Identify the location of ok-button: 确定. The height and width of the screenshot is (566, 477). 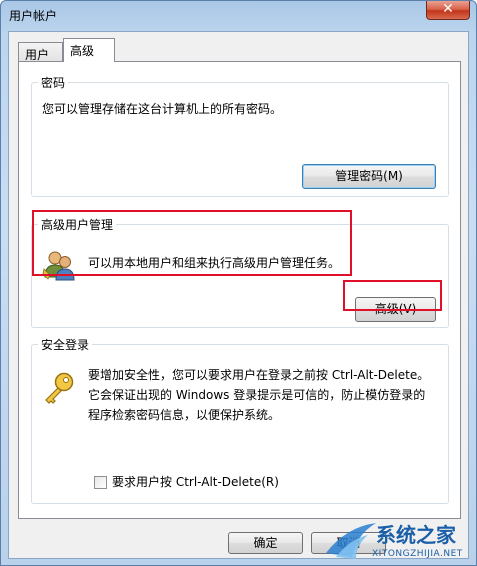
(265, 543).